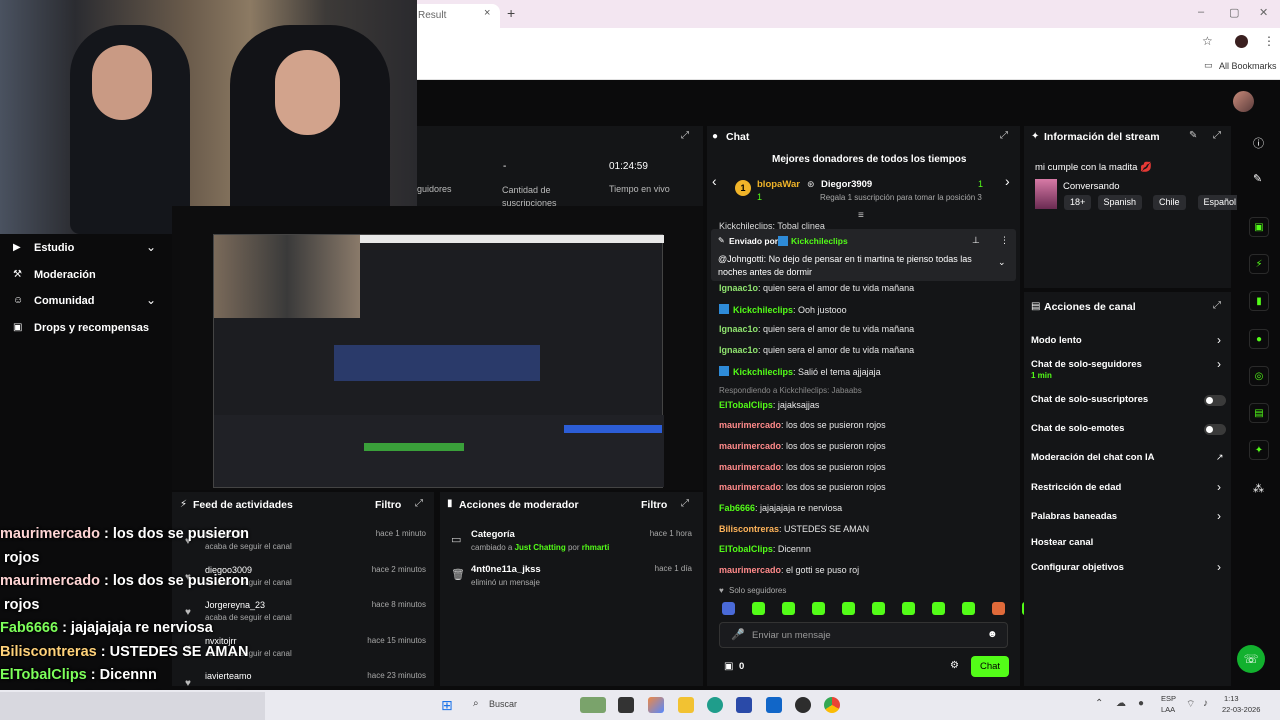 The width and height of the screenshot is (1280, 720). Describe the element at coordinates (1259, 413) in the screenshot. I see `rail-list-icon: ▤` at that location.